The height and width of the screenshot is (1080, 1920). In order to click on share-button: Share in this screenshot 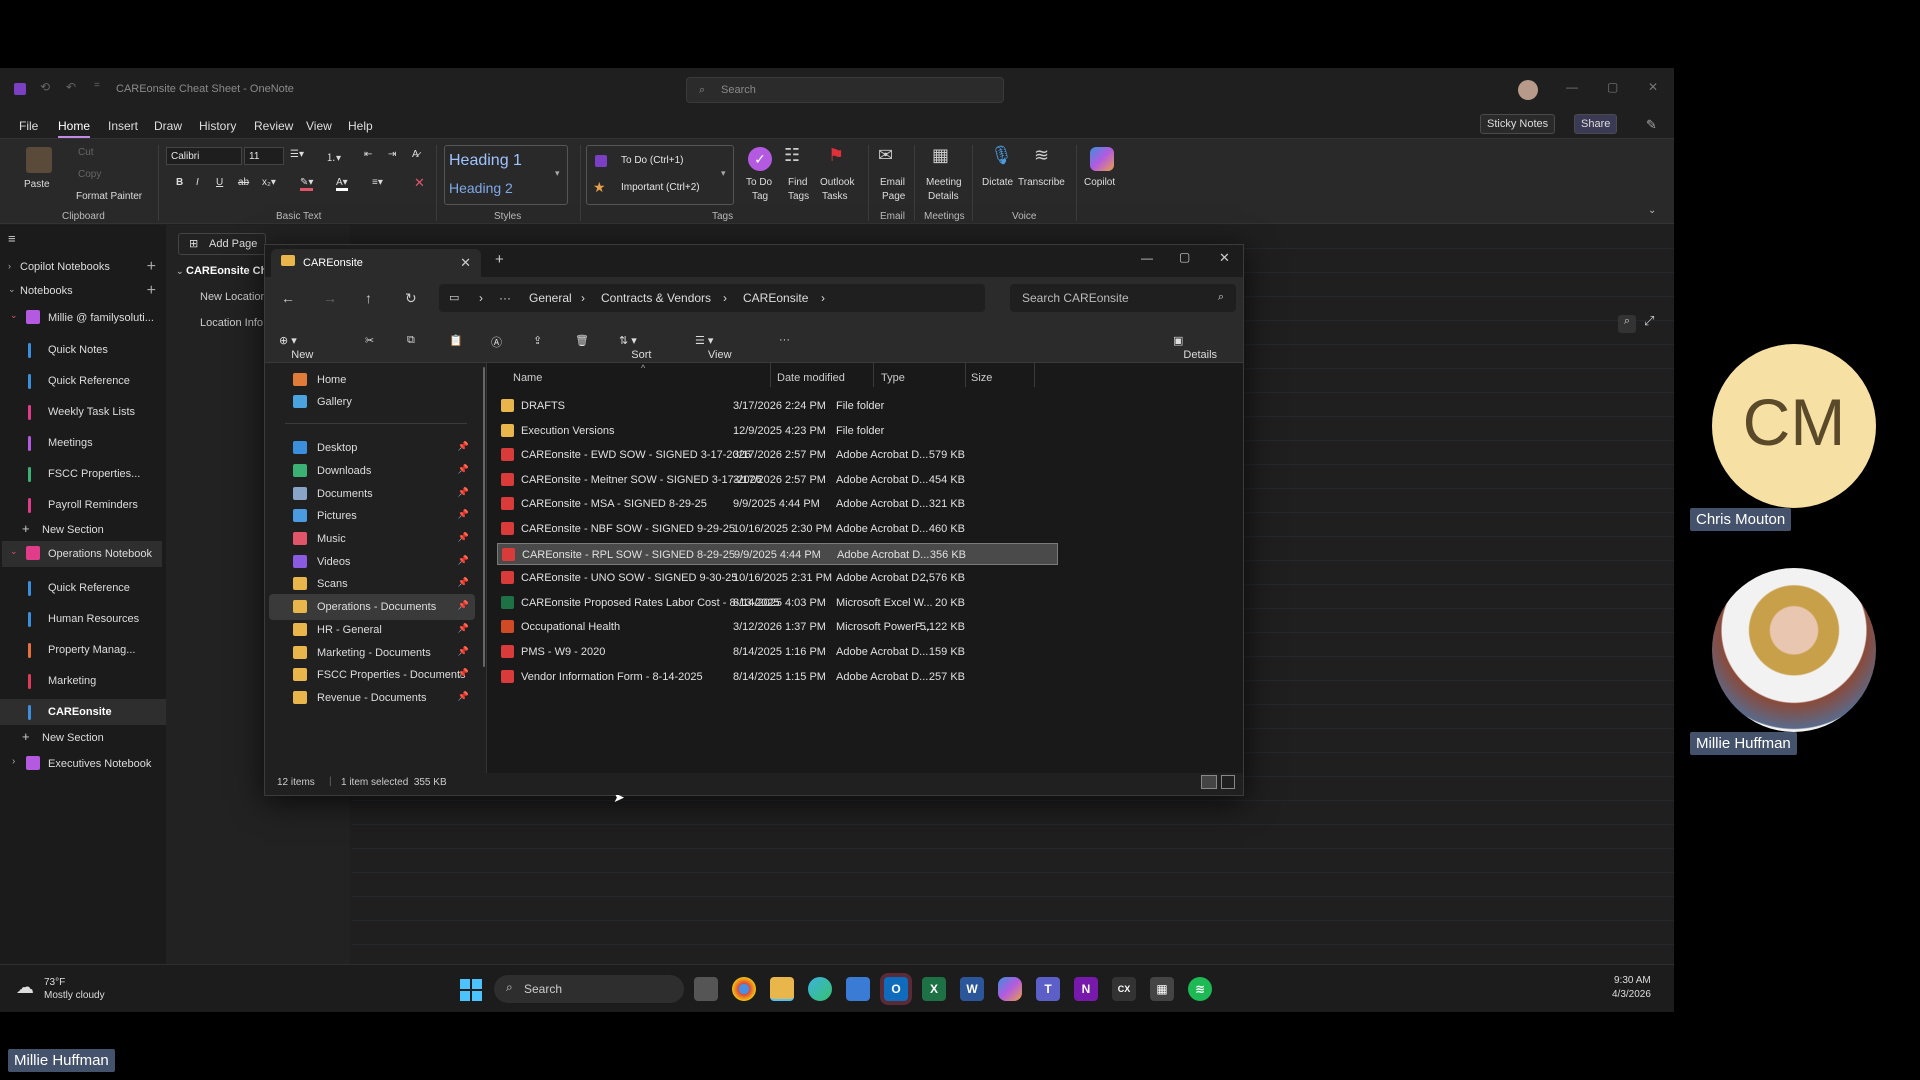, I will do `click(1596, 124)`.